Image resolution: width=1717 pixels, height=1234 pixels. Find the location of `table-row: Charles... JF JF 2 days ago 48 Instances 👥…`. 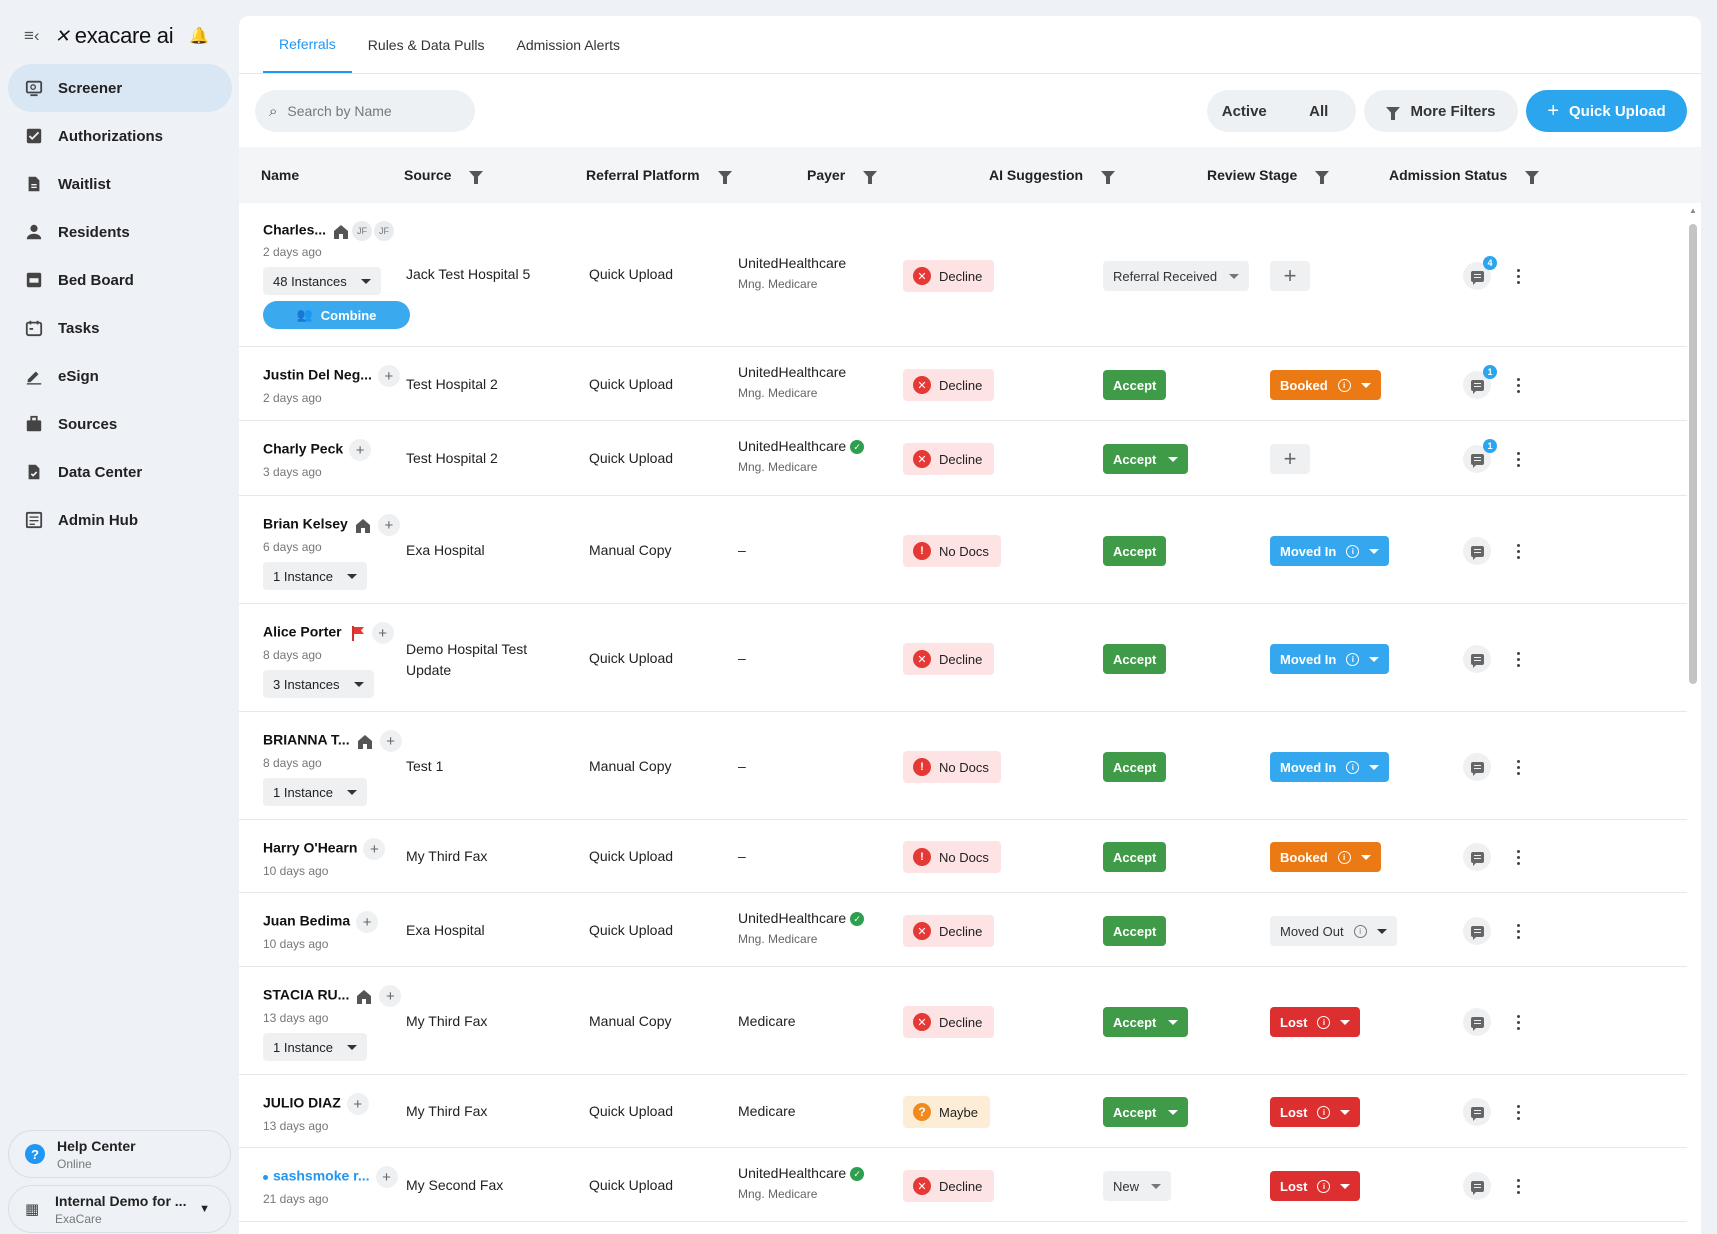

table-row: Charles... JF JF 2 days ago 48 Instances 👥… is located at coordinates (963, 275).